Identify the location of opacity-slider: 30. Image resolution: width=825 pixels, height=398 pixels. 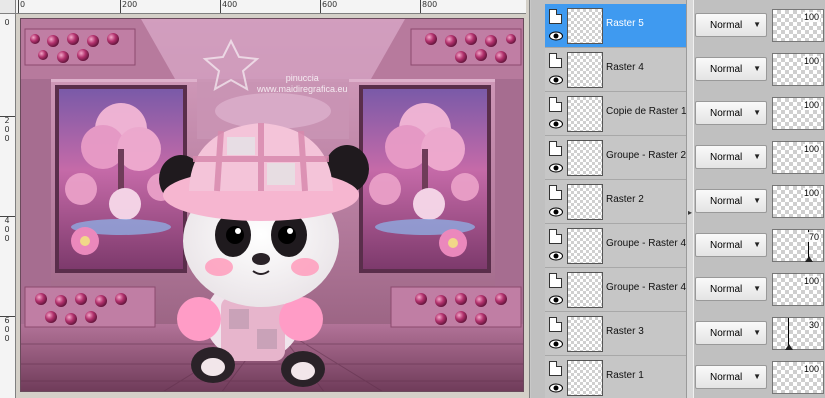
(798, 333).